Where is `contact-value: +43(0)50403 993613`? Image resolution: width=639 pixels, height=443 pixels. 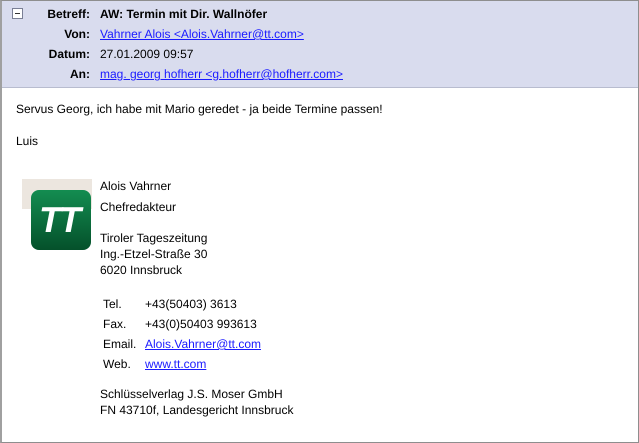 contact-value: +43(0)50403 993613 is located at coordinates (201, 324).